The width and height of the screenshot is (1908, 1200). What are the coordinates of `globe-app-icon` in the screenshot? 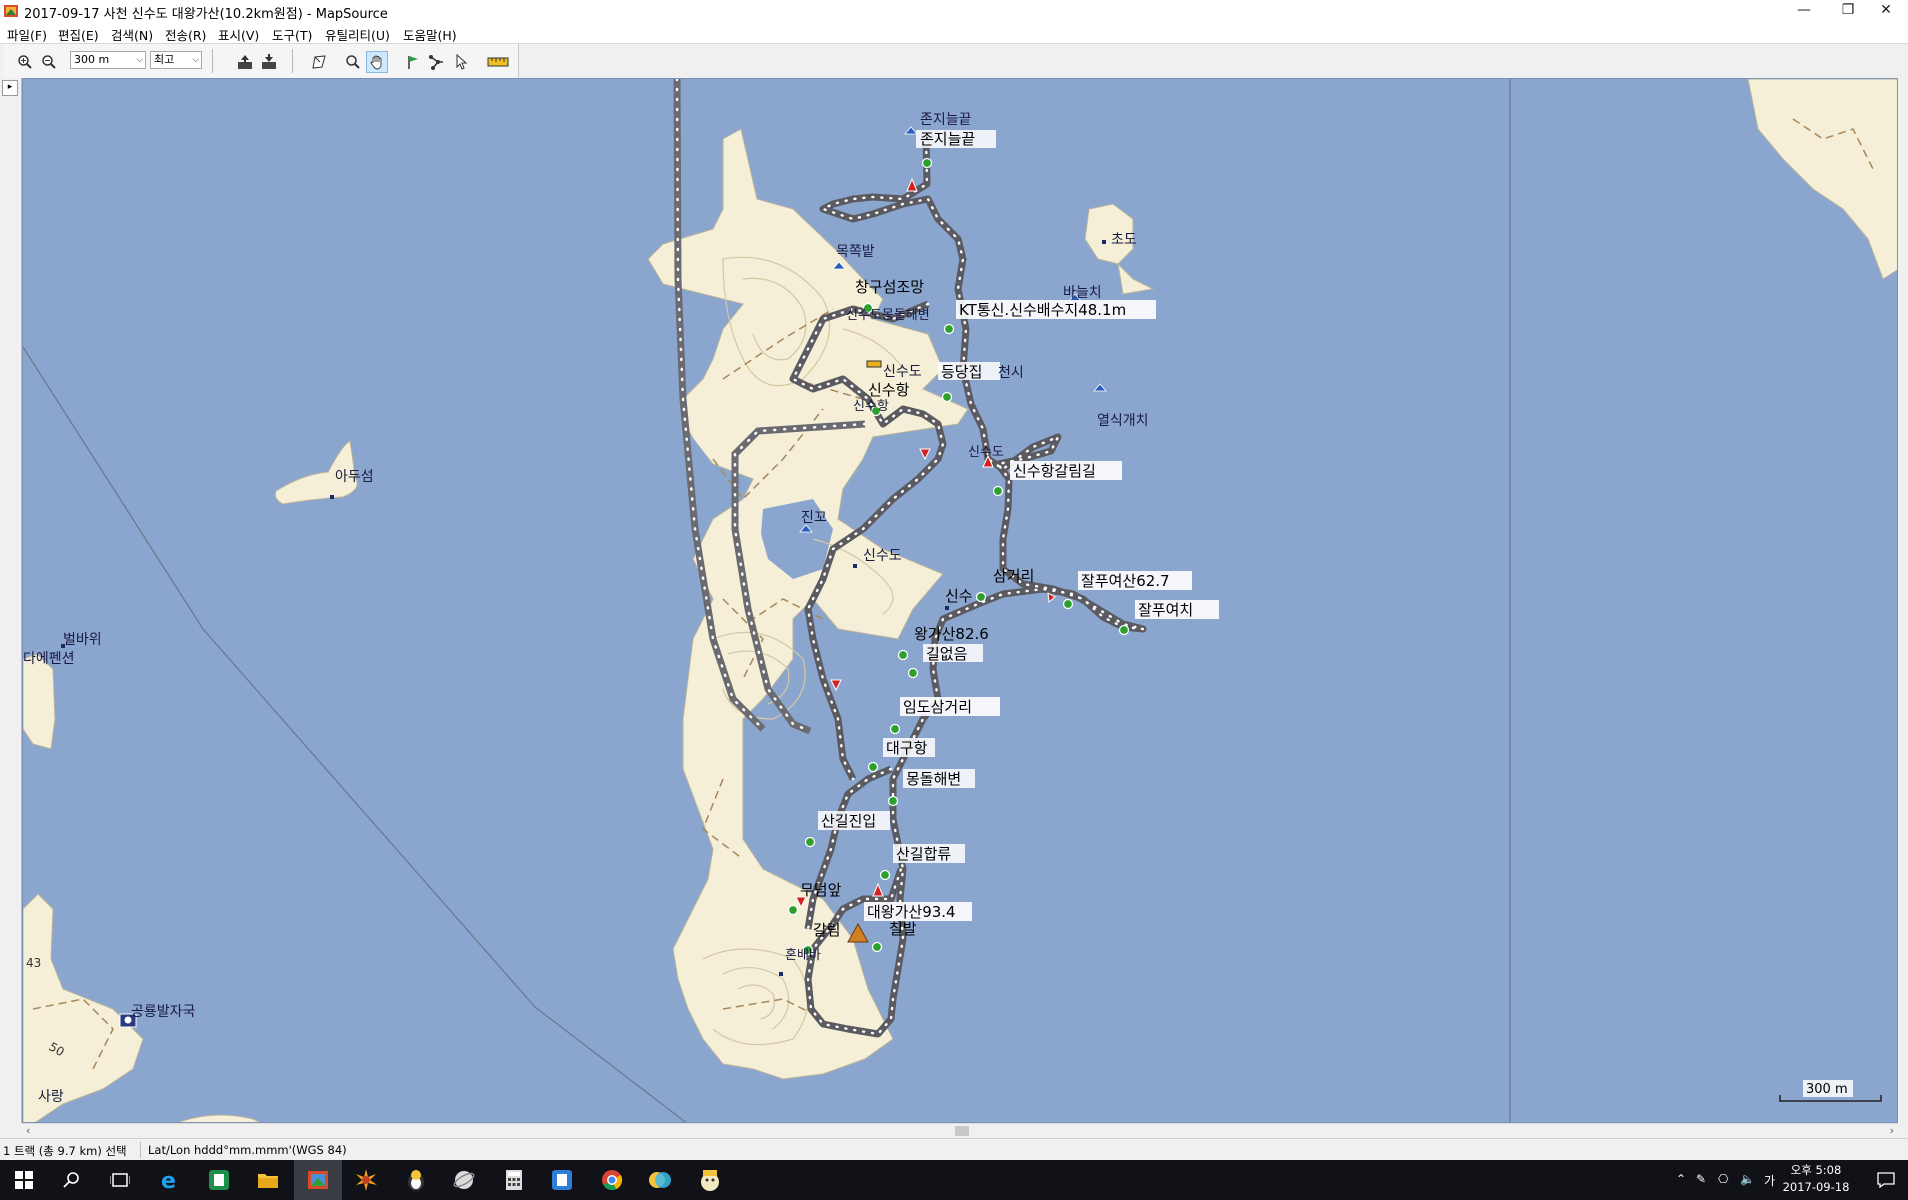 It's located at (464, 1180).